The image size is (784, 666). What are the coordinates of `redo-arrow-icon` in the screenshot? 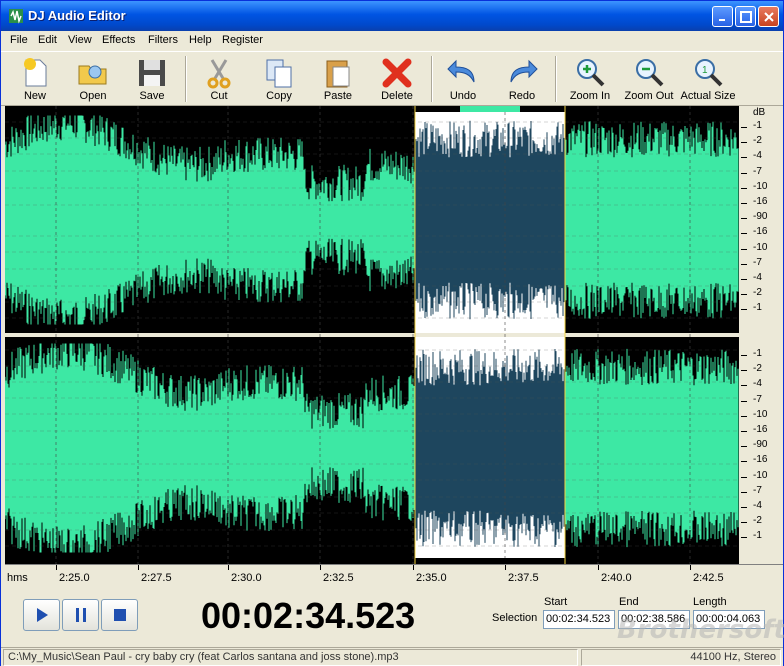 It's located at (524, 71).